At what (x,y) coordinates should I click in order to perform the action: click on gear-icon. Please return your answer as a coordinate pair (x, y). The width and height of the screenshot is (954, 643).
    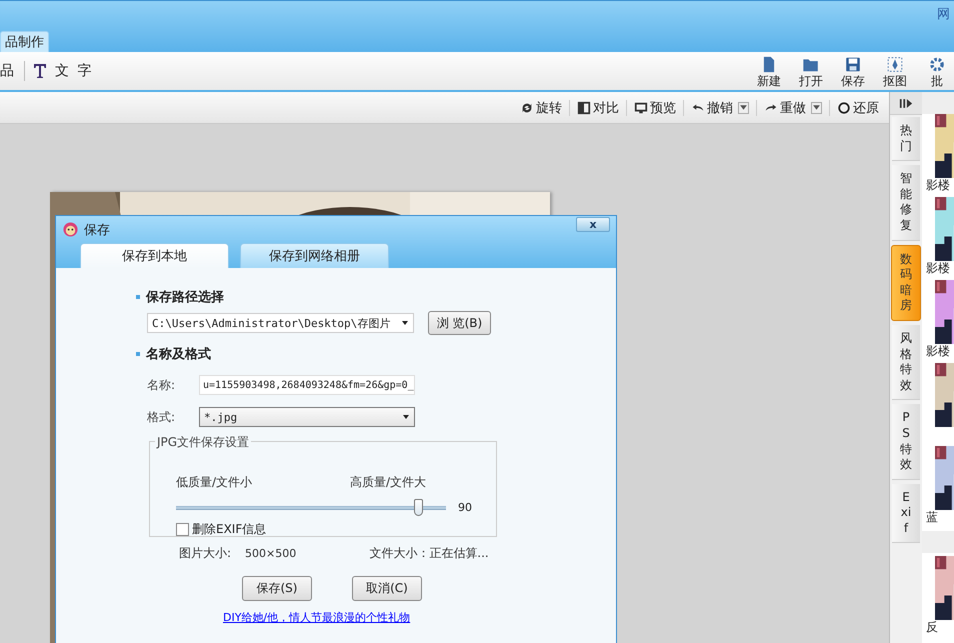
    Looking at the image, I should click on (937, 64).